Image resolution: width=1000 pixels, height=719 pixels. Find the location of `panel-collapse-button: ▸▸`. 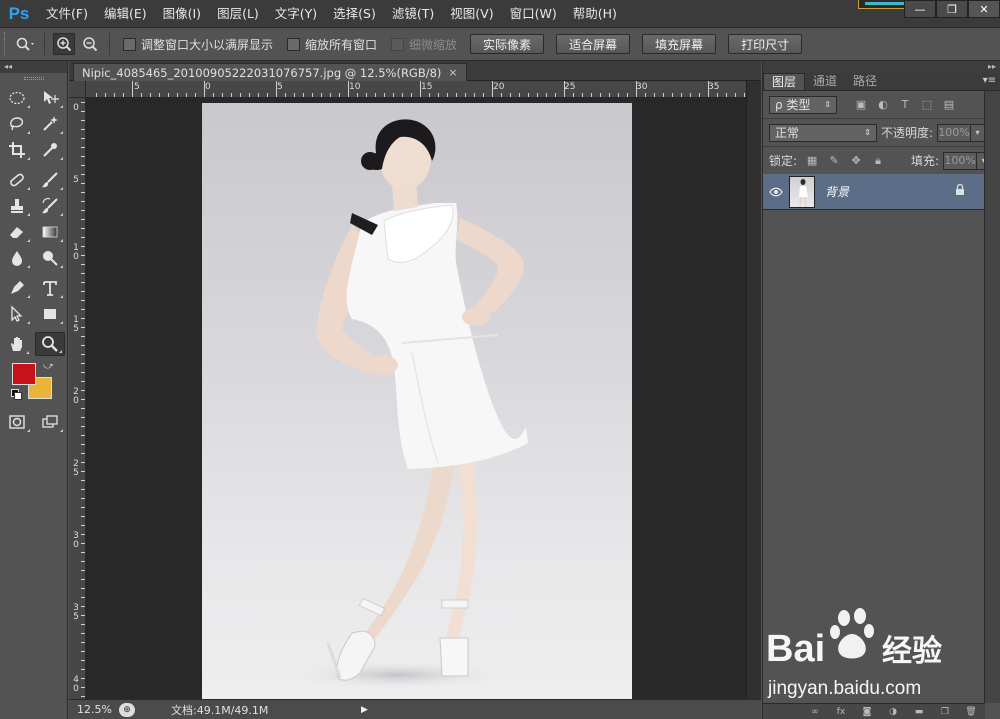

panel-collapse-button: ▸▸ is located at coordinates (881, 67).